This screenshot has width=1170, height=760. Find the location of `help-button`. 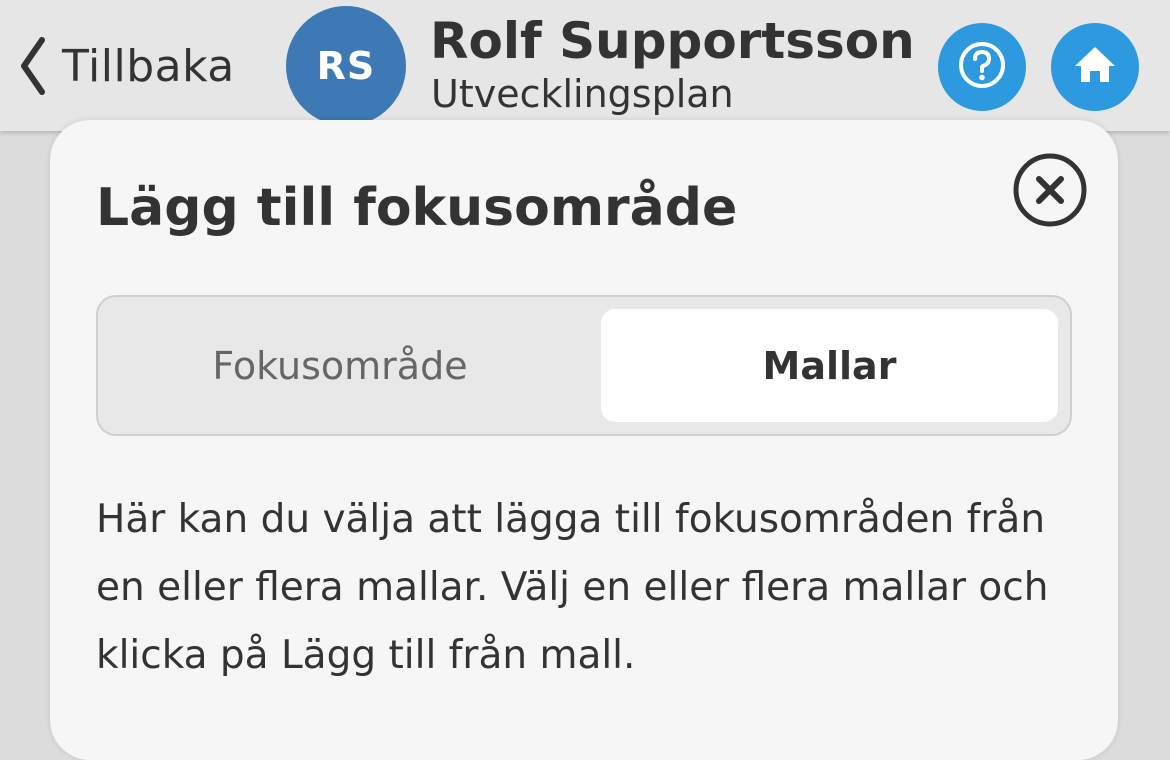

help-button is located at coordinates (982, 67).